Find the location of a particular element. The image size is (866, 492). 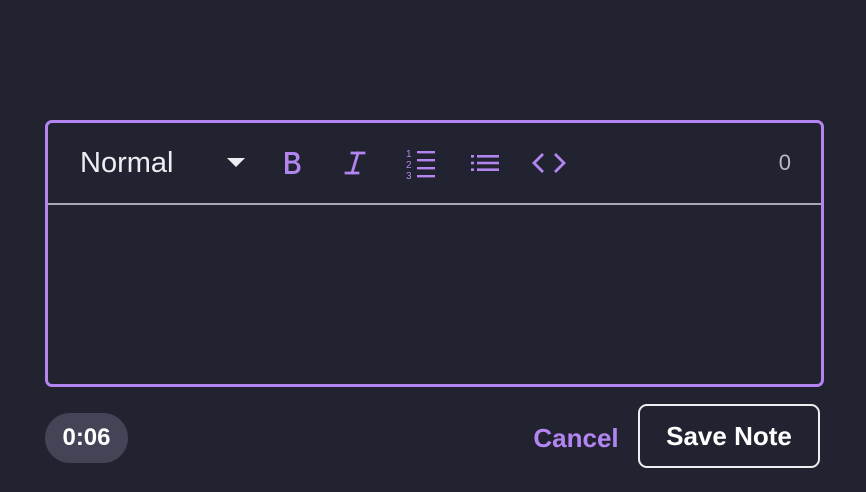

recording-timer: 0:06 is located at coordinates (86, 438).